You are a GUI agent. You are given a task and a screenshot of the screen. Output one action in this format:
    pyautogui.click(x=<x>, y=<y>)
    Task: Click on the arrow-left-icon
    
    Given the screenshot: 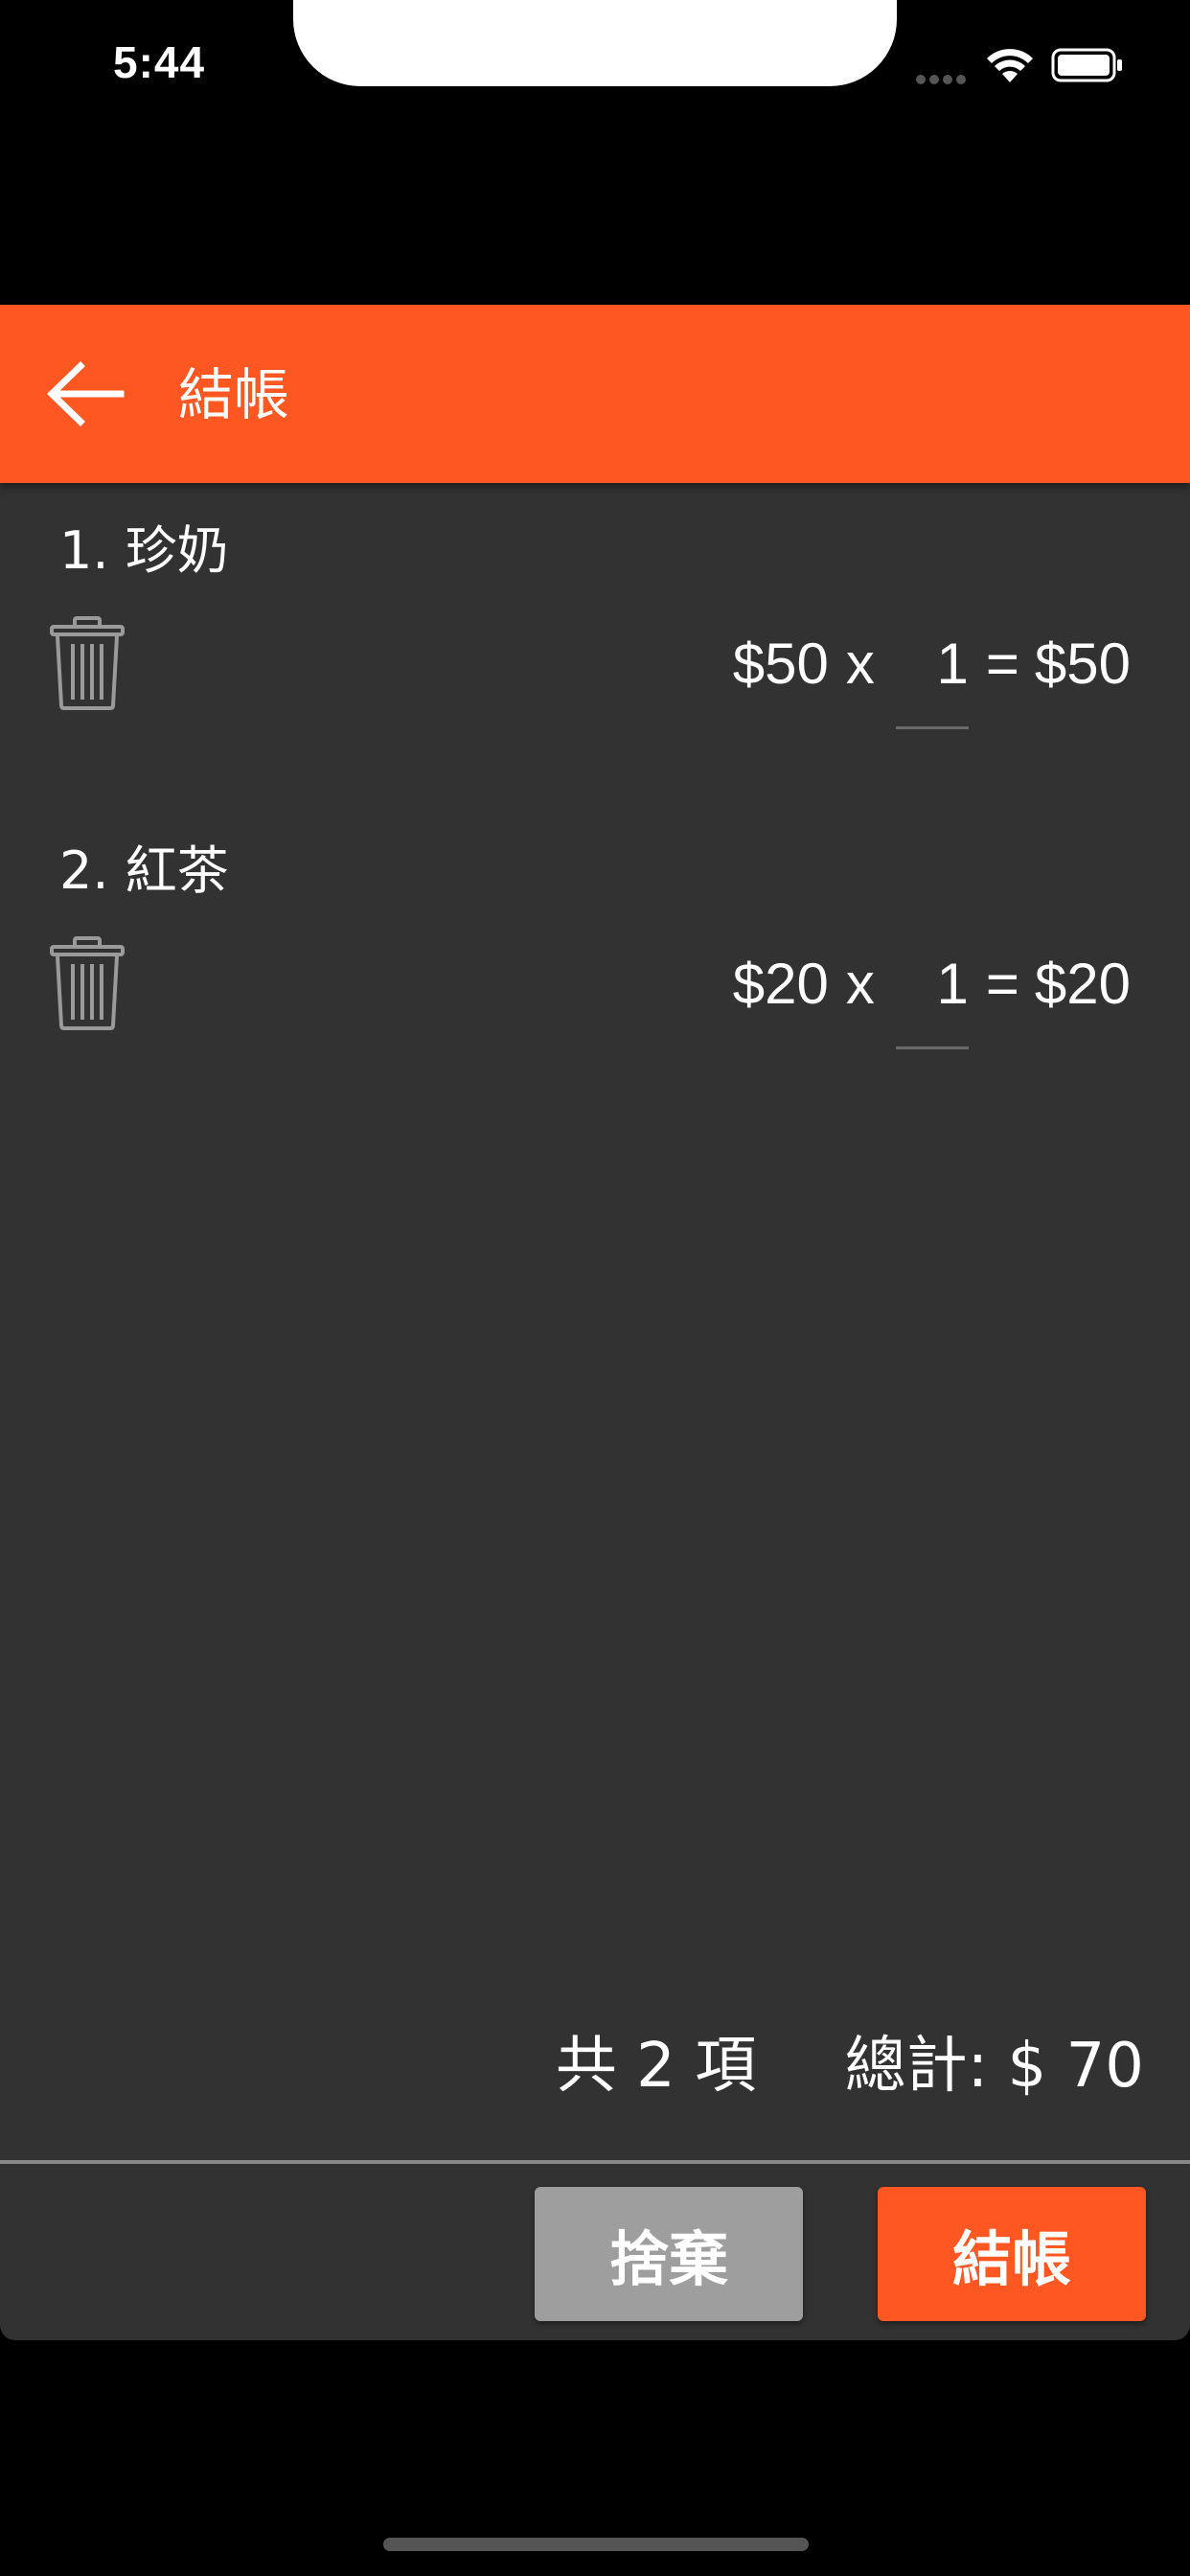 What is the action you would take?
    pyautogui.click(x=86, y=393)
    